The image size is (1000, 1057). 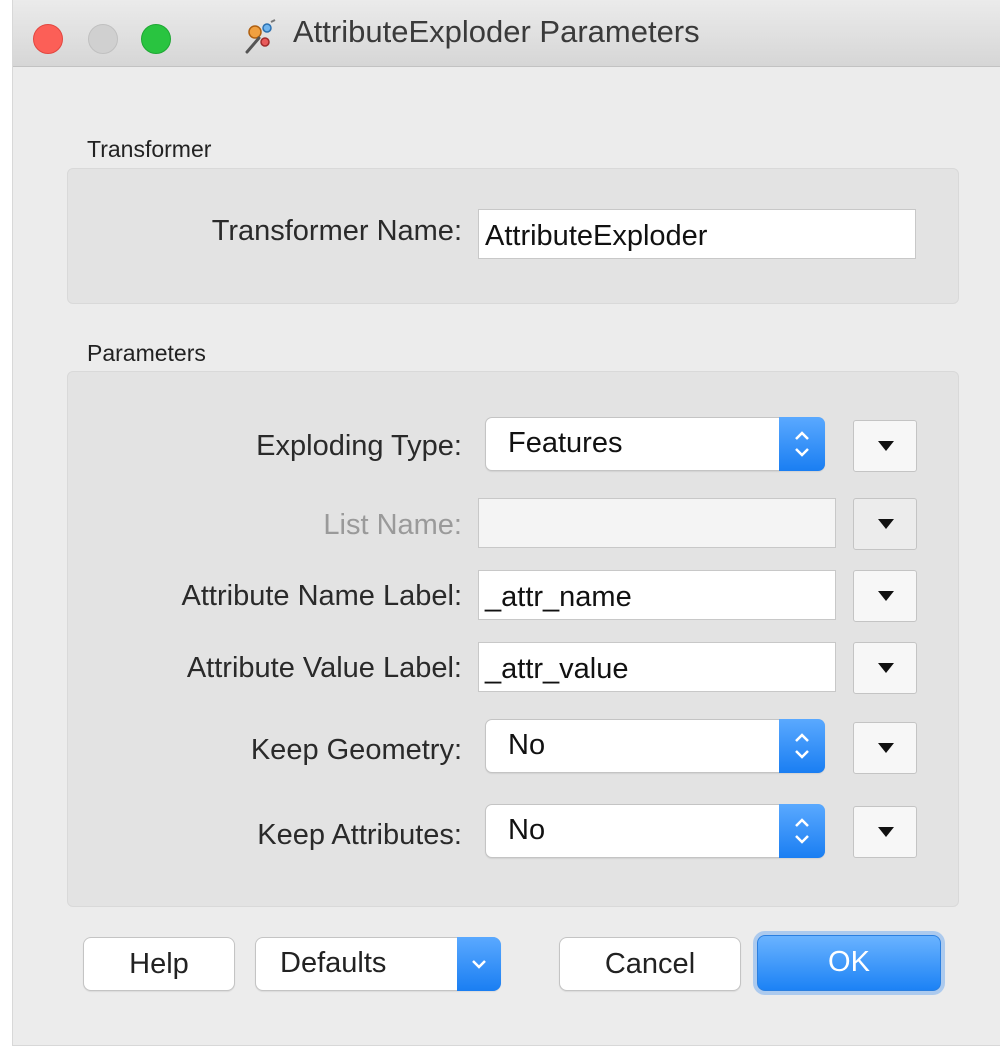 What do you see at coordinates (565, 443) in the screenshot?
I see `exploding-type-value: Features` at bounding box center [565, 443].